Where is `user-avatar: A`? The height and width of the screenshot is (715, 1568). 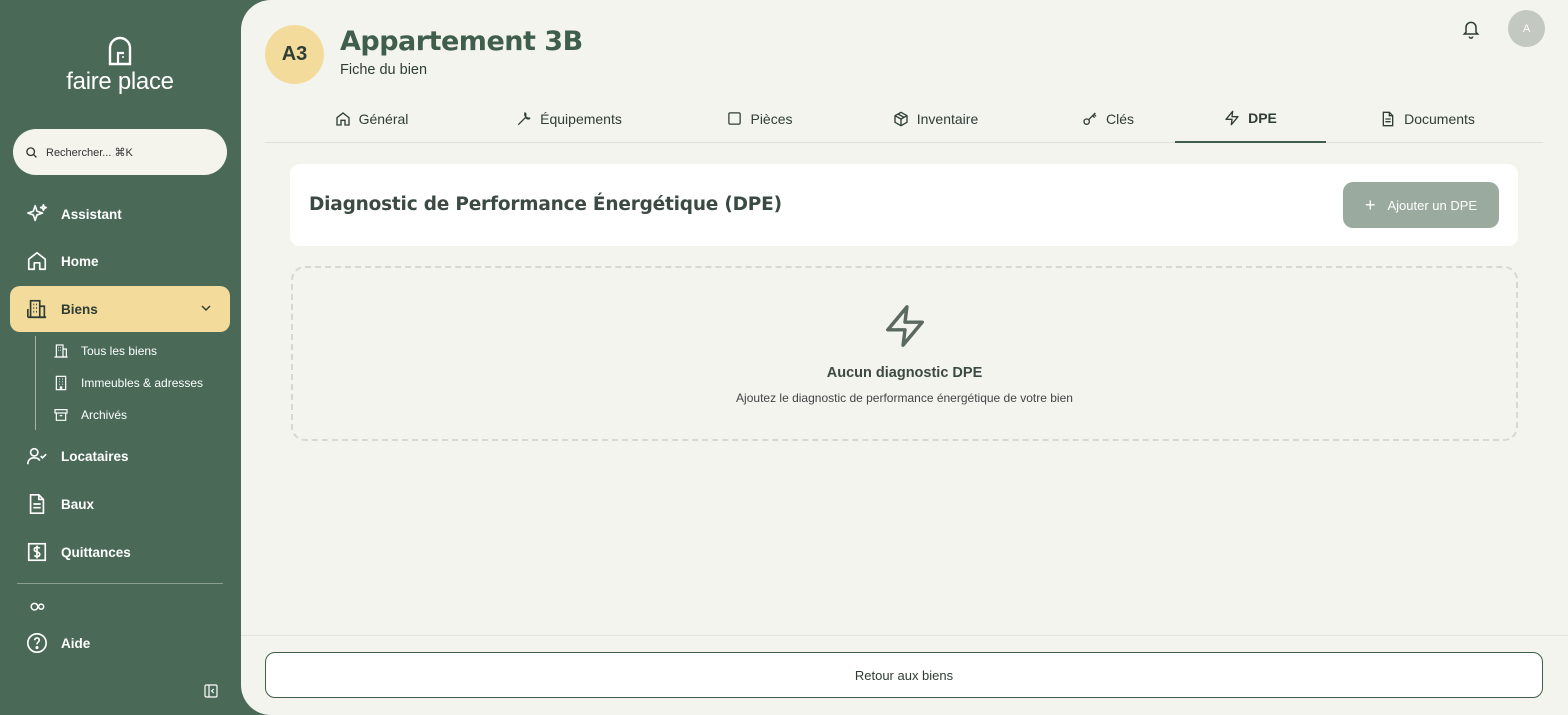
user-avatar: A is located at coordinates (1526, 28).